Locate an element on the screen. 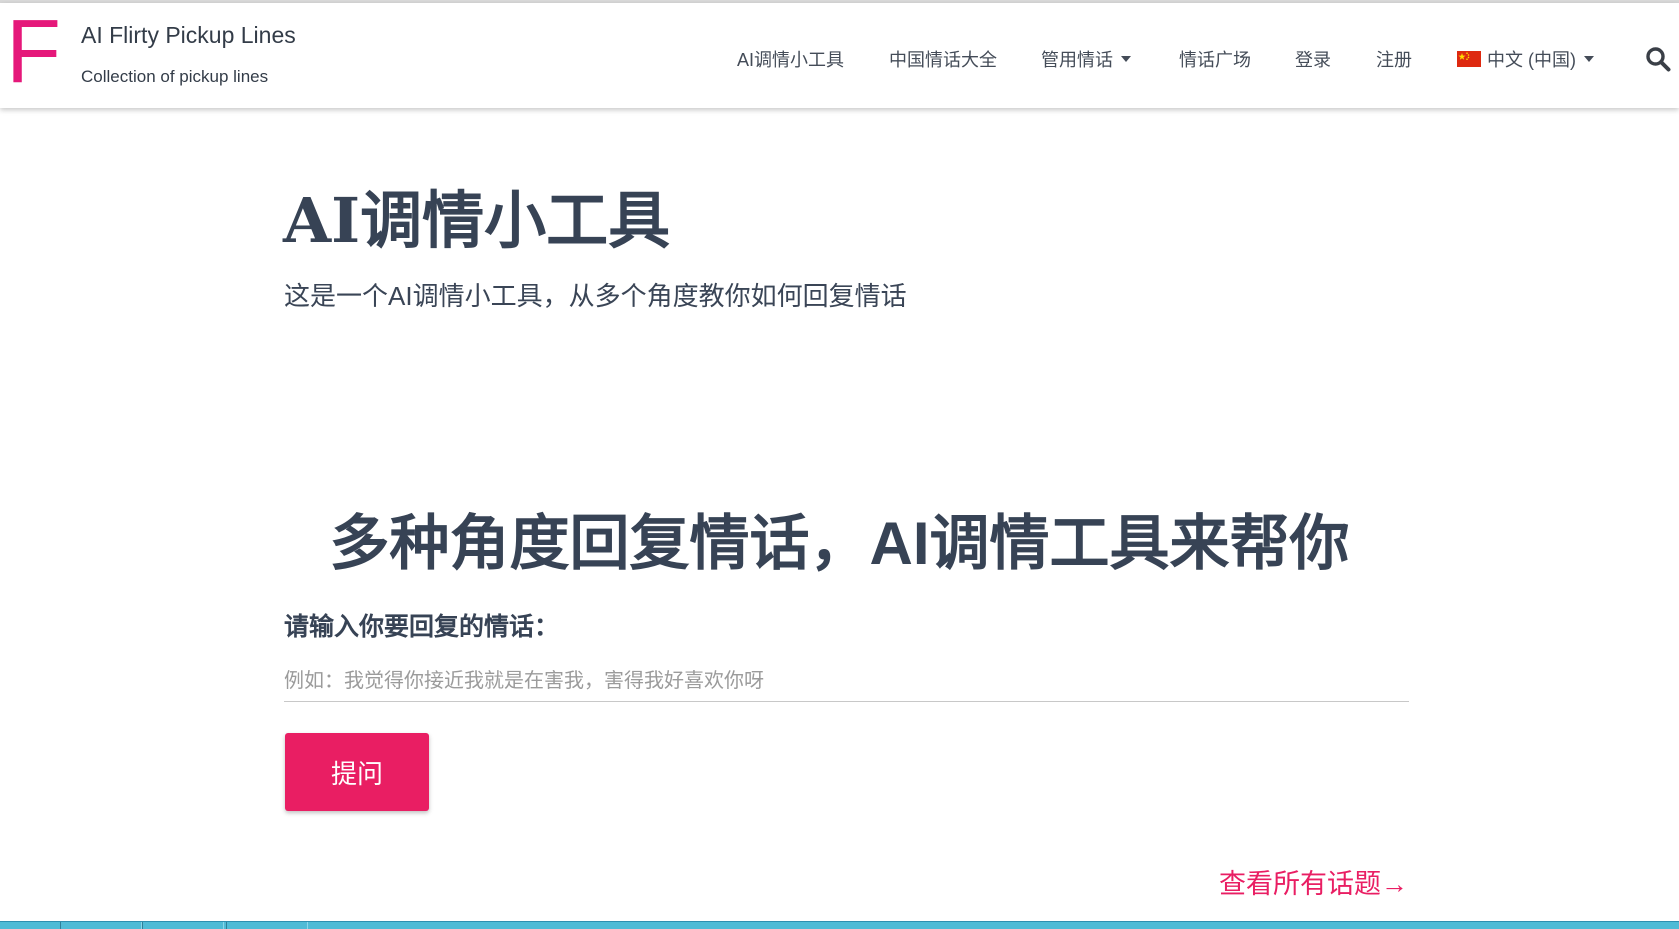 The width and height of the screenshot is (1679, 929). china-flag-icon is located at coordinates (1469, 59).